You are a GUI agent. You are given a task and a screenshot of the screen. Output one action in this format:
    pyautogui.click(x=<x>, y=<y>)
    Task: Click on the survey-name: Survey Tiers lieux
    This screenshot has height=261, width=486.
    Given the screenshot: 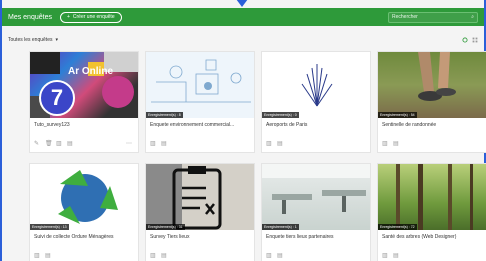 What is the action you would take?
    pyautogui.click(x=170, y=237)
    